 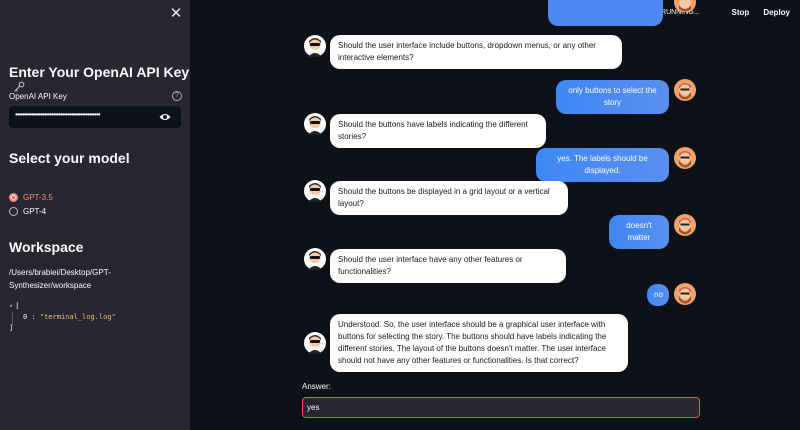 What do you see at coordinates (313, 407) in the screenshot?
I see `answer-input-value: yes` at bounding box center [313, 407].